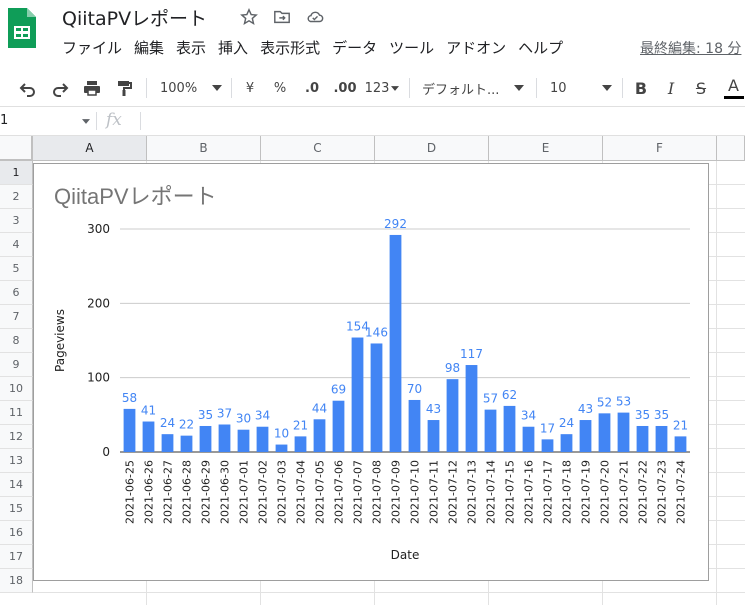 This screenshot has width=745, height=605. I want to click on row-header: 10, so click(16, 389).